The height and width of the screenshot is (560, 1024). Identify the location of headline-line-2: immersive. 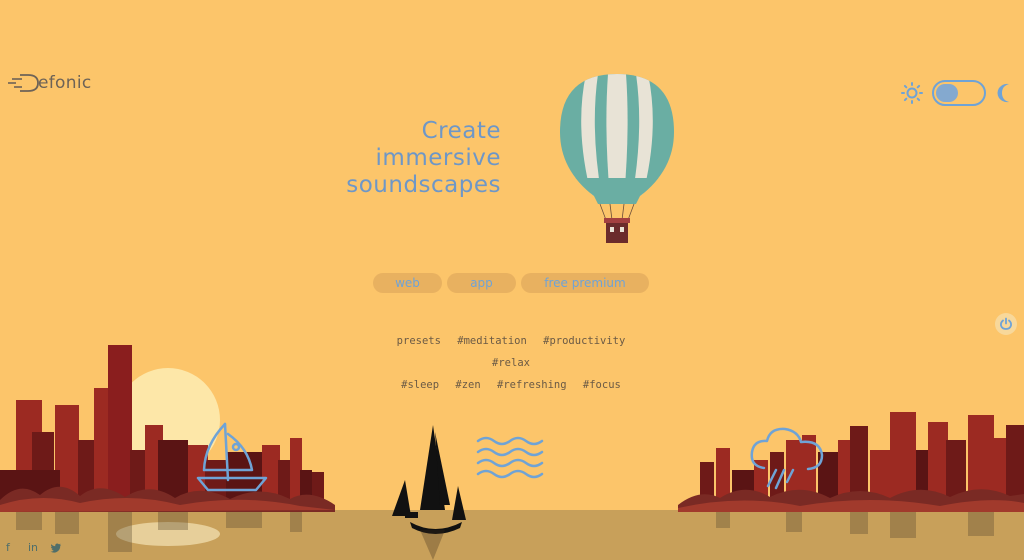
(438, 158).